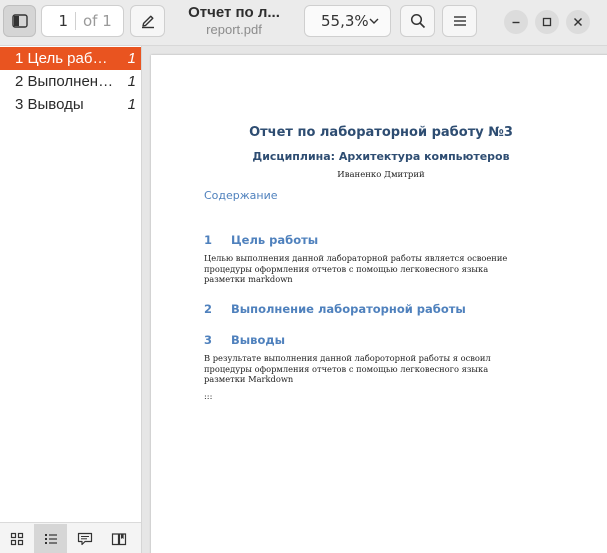 The height and width of the screenshot is (553, 607). I want to click on outline-item-label: 3 Выводы, so click(49, 104).